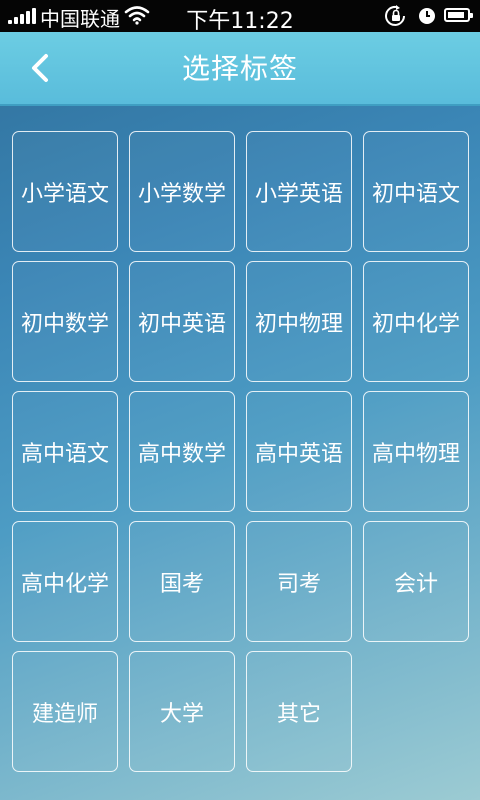 The height and width of the screenshot is (800, 480). I want to click on battery-icon, so click(458, 15).